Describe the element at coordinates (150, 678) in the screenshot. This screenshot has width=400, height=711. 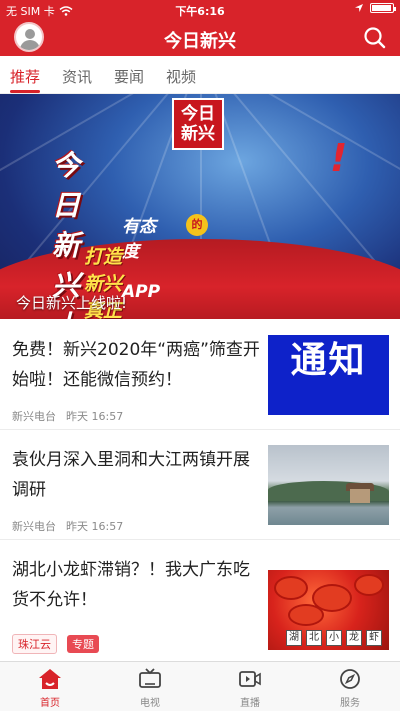
I see `tv-icon` at that location.